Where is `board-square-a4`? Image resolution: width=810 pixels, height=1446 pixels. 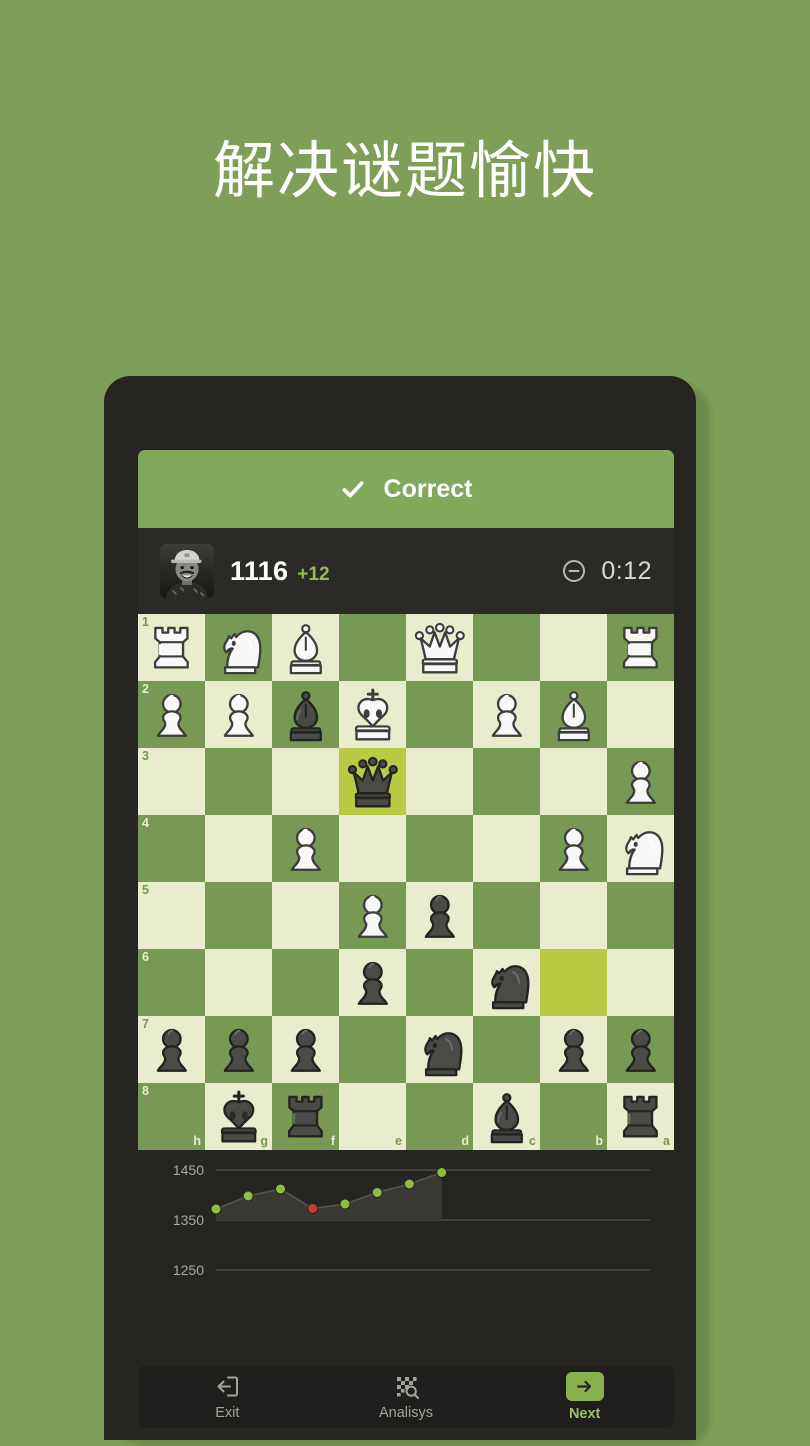 board-square-a4 is located at coordinates (640, 848).